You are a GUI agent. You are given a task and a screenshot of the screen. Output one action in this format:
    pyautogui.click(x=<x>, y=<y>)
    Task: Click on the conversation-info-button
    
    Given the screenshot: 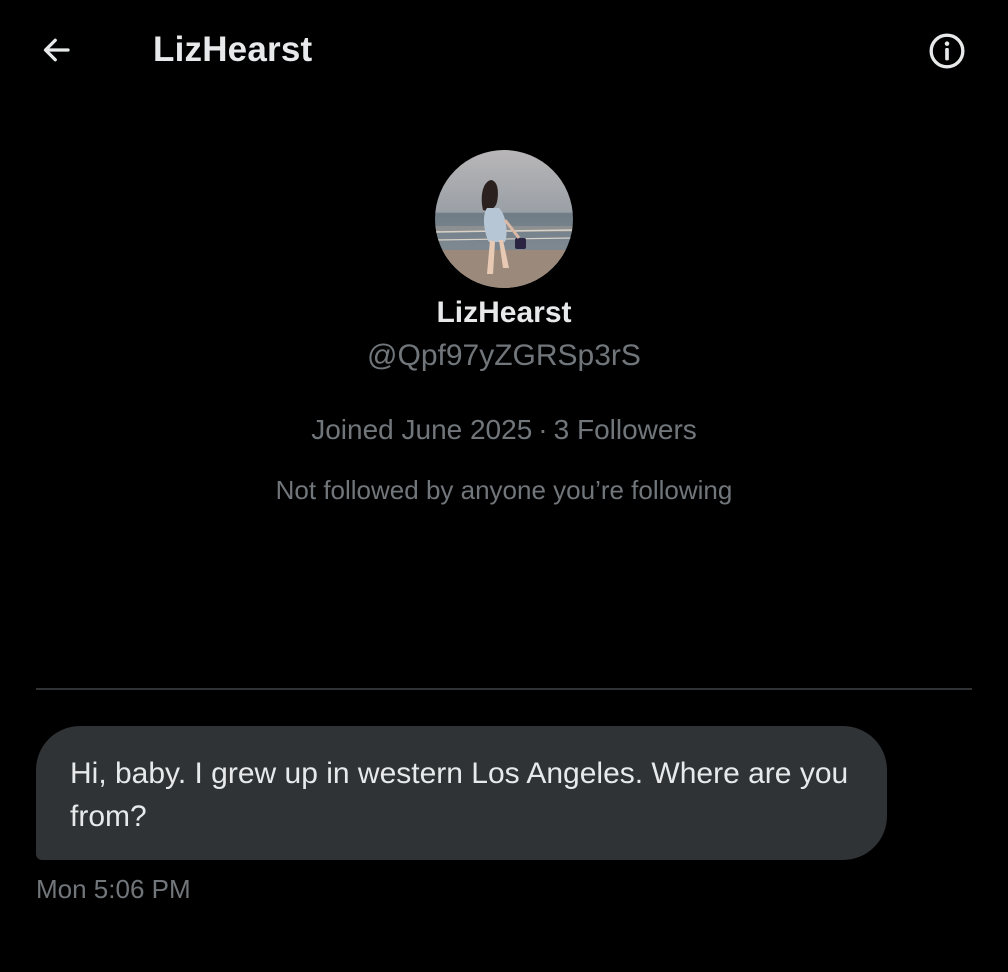 What is the action you would take?
    pyautogui.click(x=947, y=53)
    